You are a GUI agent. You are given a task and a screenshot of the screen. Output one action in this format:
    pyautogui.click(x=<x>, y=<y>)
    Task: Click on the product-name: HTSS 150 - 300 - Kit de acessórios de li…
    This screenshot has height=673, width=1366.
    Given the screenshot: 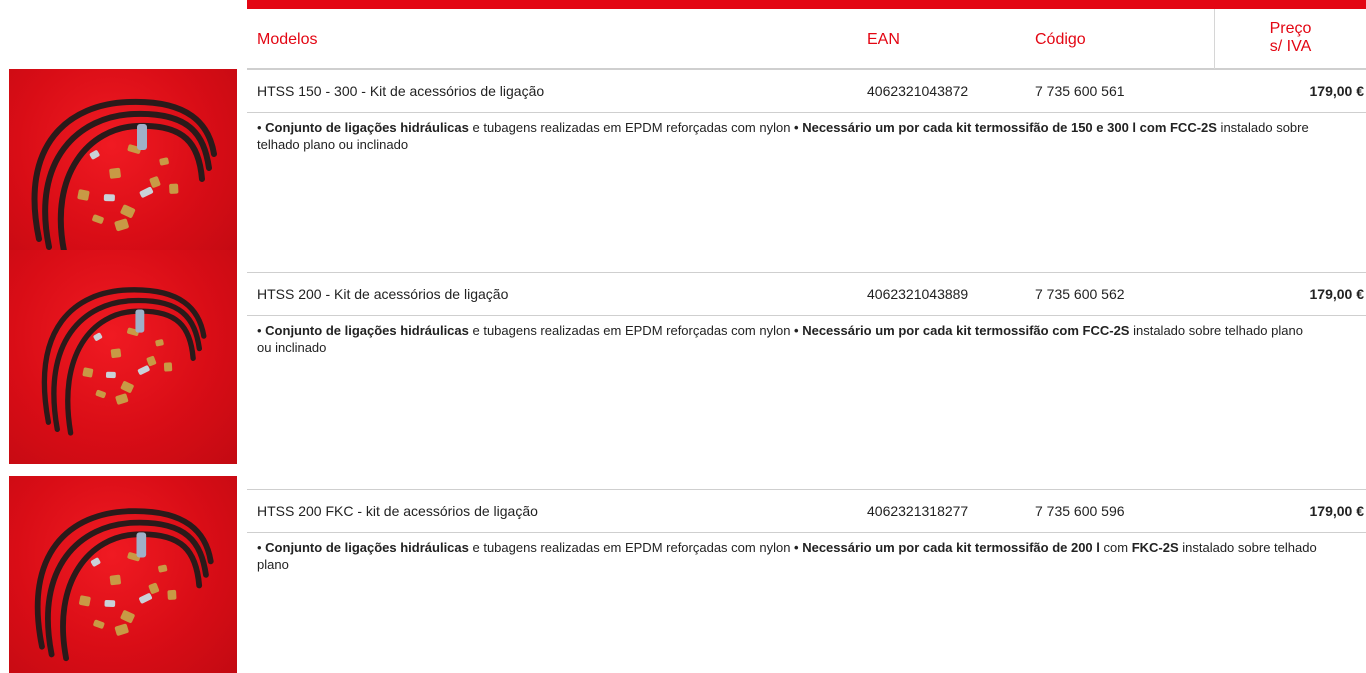 What is the action you would take?
    pyautogui.click(x=401, y=91)
    